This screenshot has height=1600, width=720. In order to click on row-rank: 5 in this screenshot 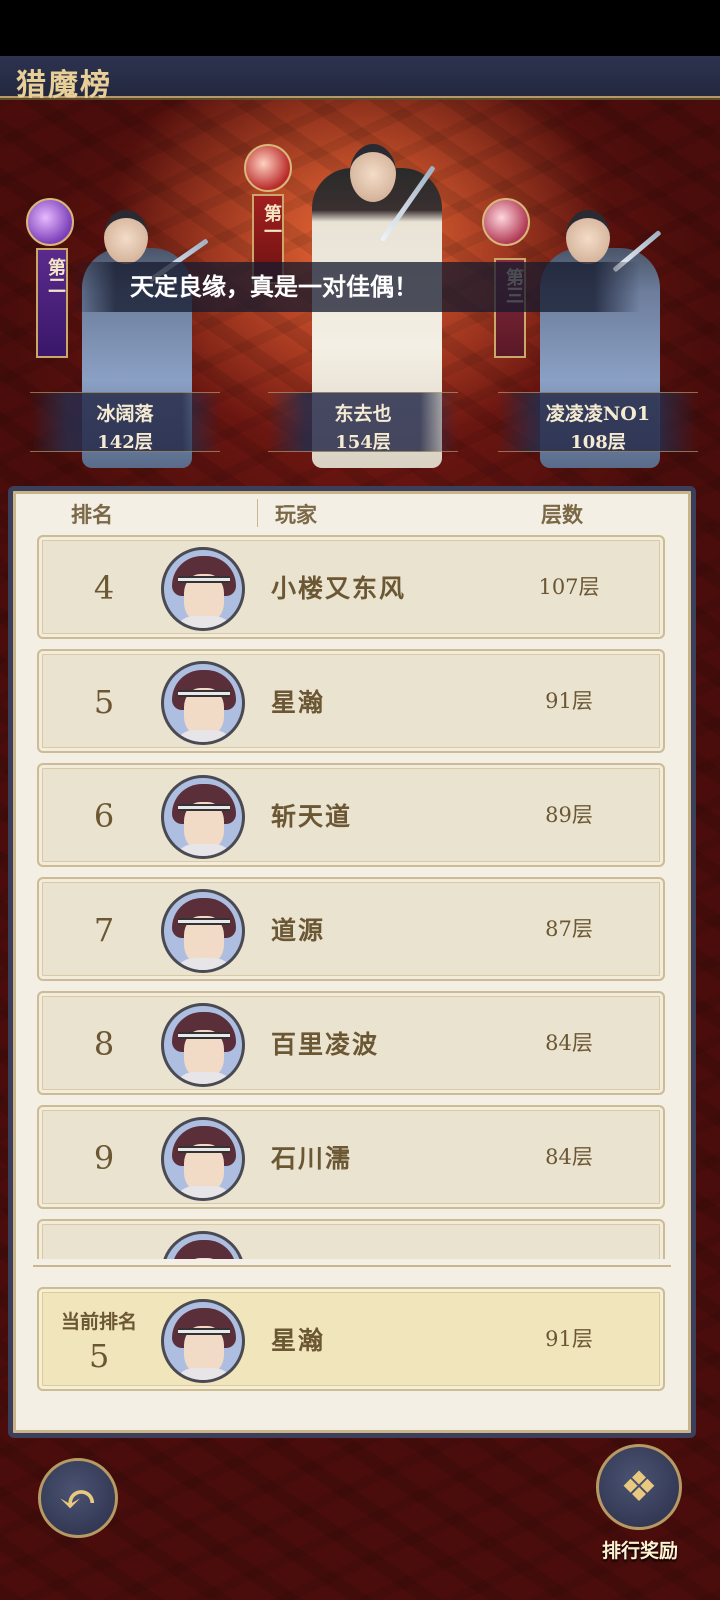, I will do `click(104, 702)`.